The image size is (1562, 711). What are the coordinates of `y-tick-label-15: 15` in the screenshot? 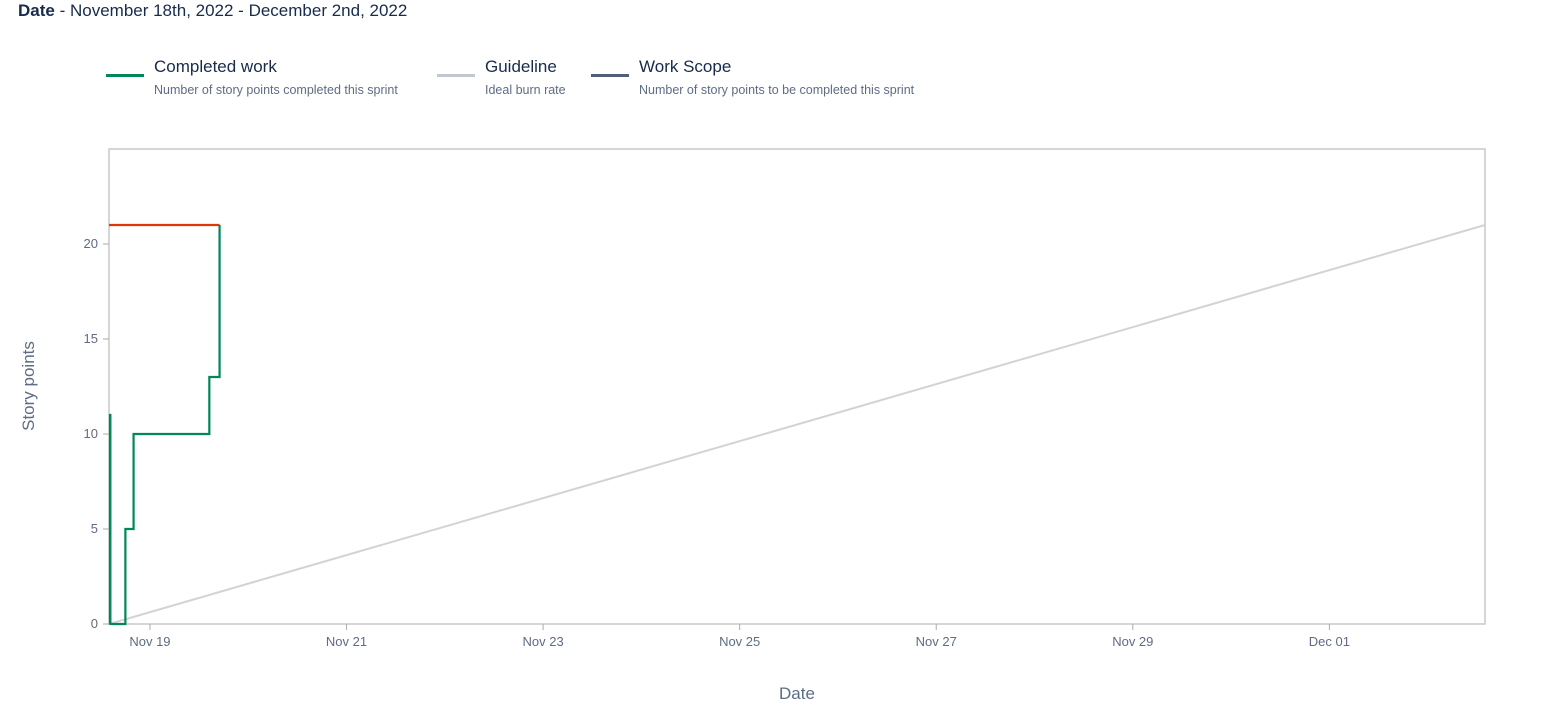 It's located at (91, 338).